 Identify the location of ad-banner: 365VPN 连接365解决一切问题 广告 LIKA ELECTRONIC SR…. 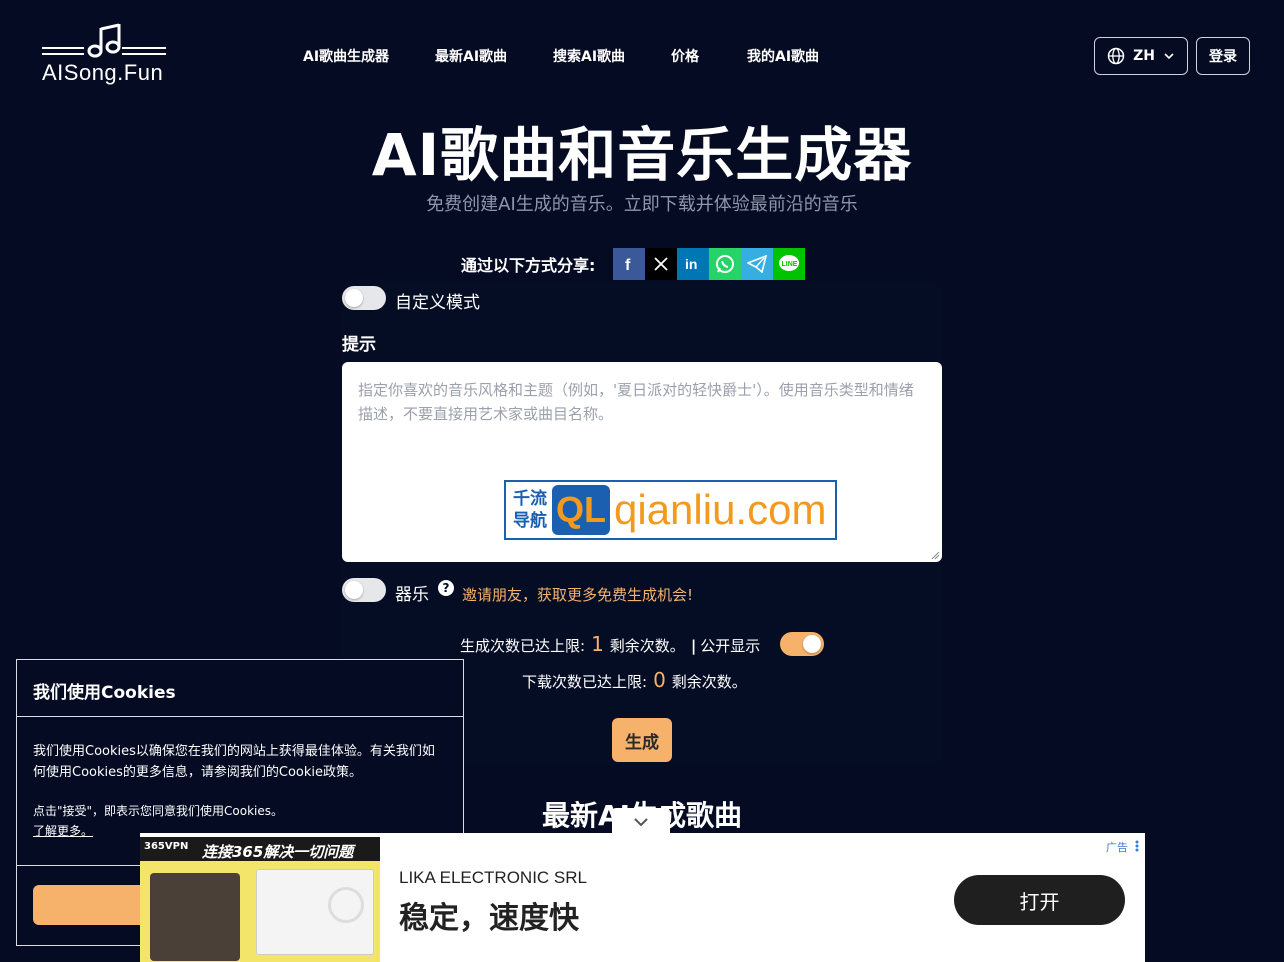
(642, 897).